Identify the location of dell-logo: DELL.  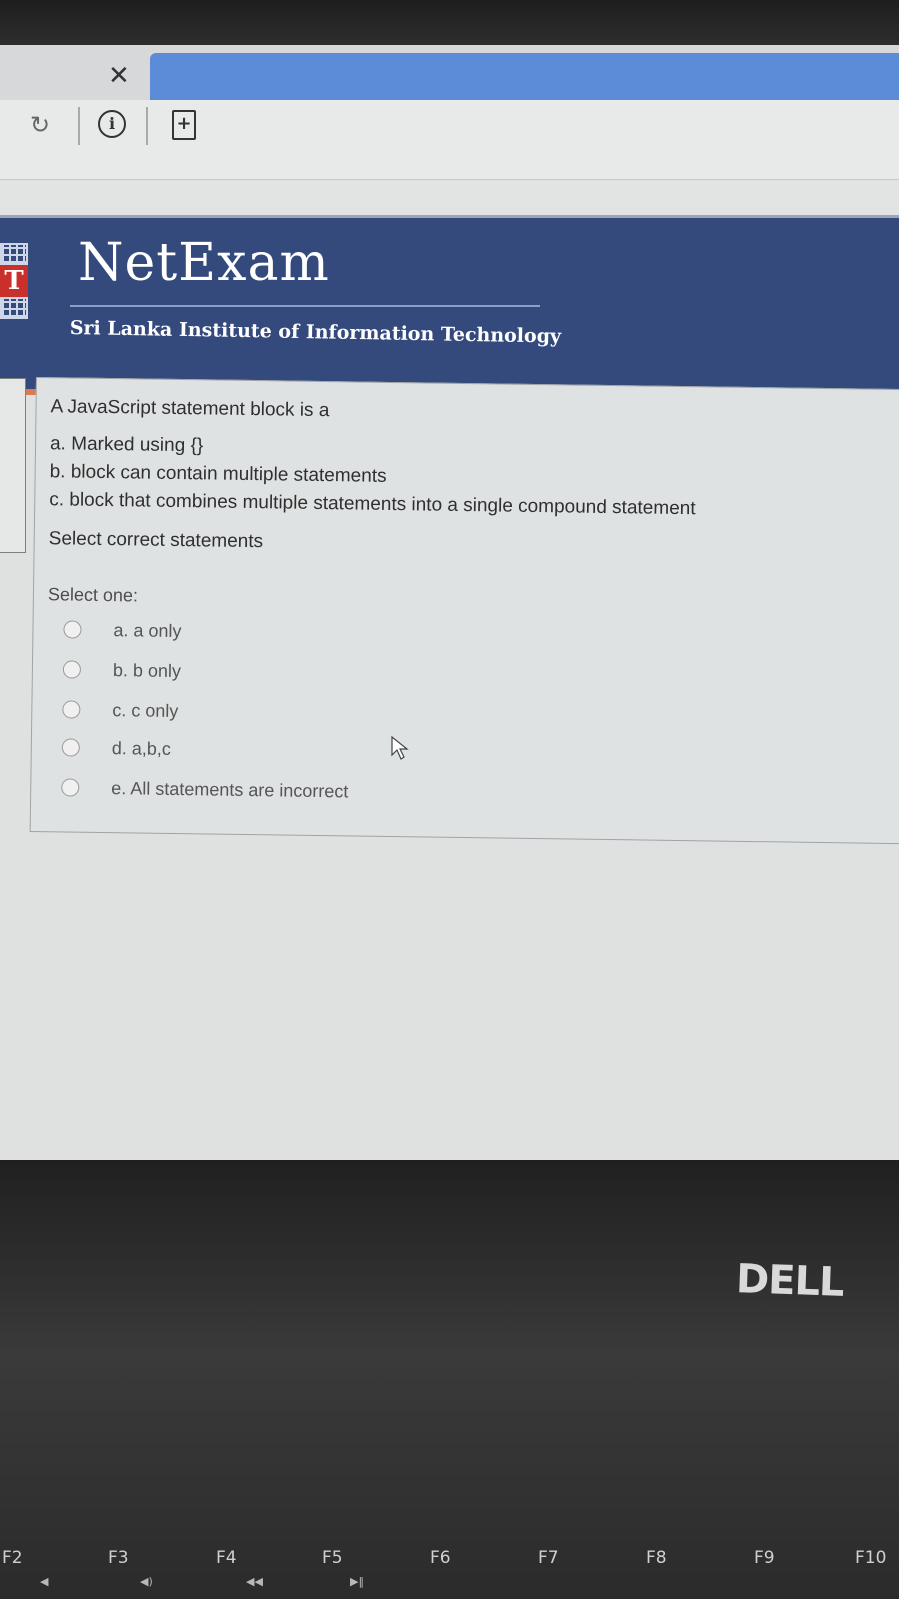
(790, 1281).